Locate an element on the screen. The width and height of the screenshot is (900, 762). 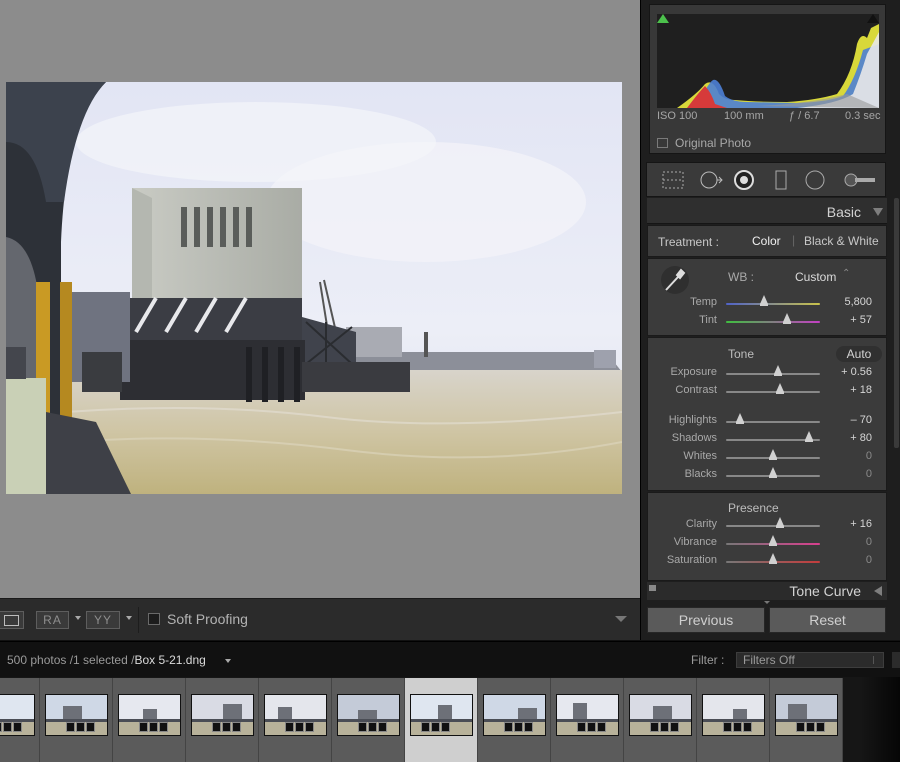
basic-panel-header: Basic is located at coordinates (767, 211).